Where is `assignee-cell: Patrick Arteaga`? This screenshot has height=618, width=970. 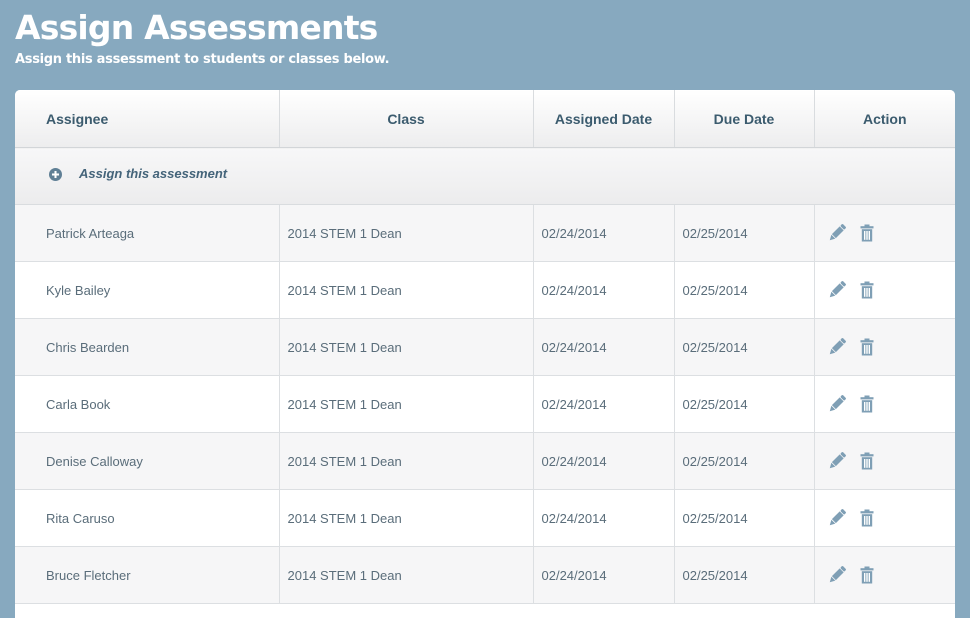 assignee-cell: Patrick Arteaga is located at coordinates (147, 233).